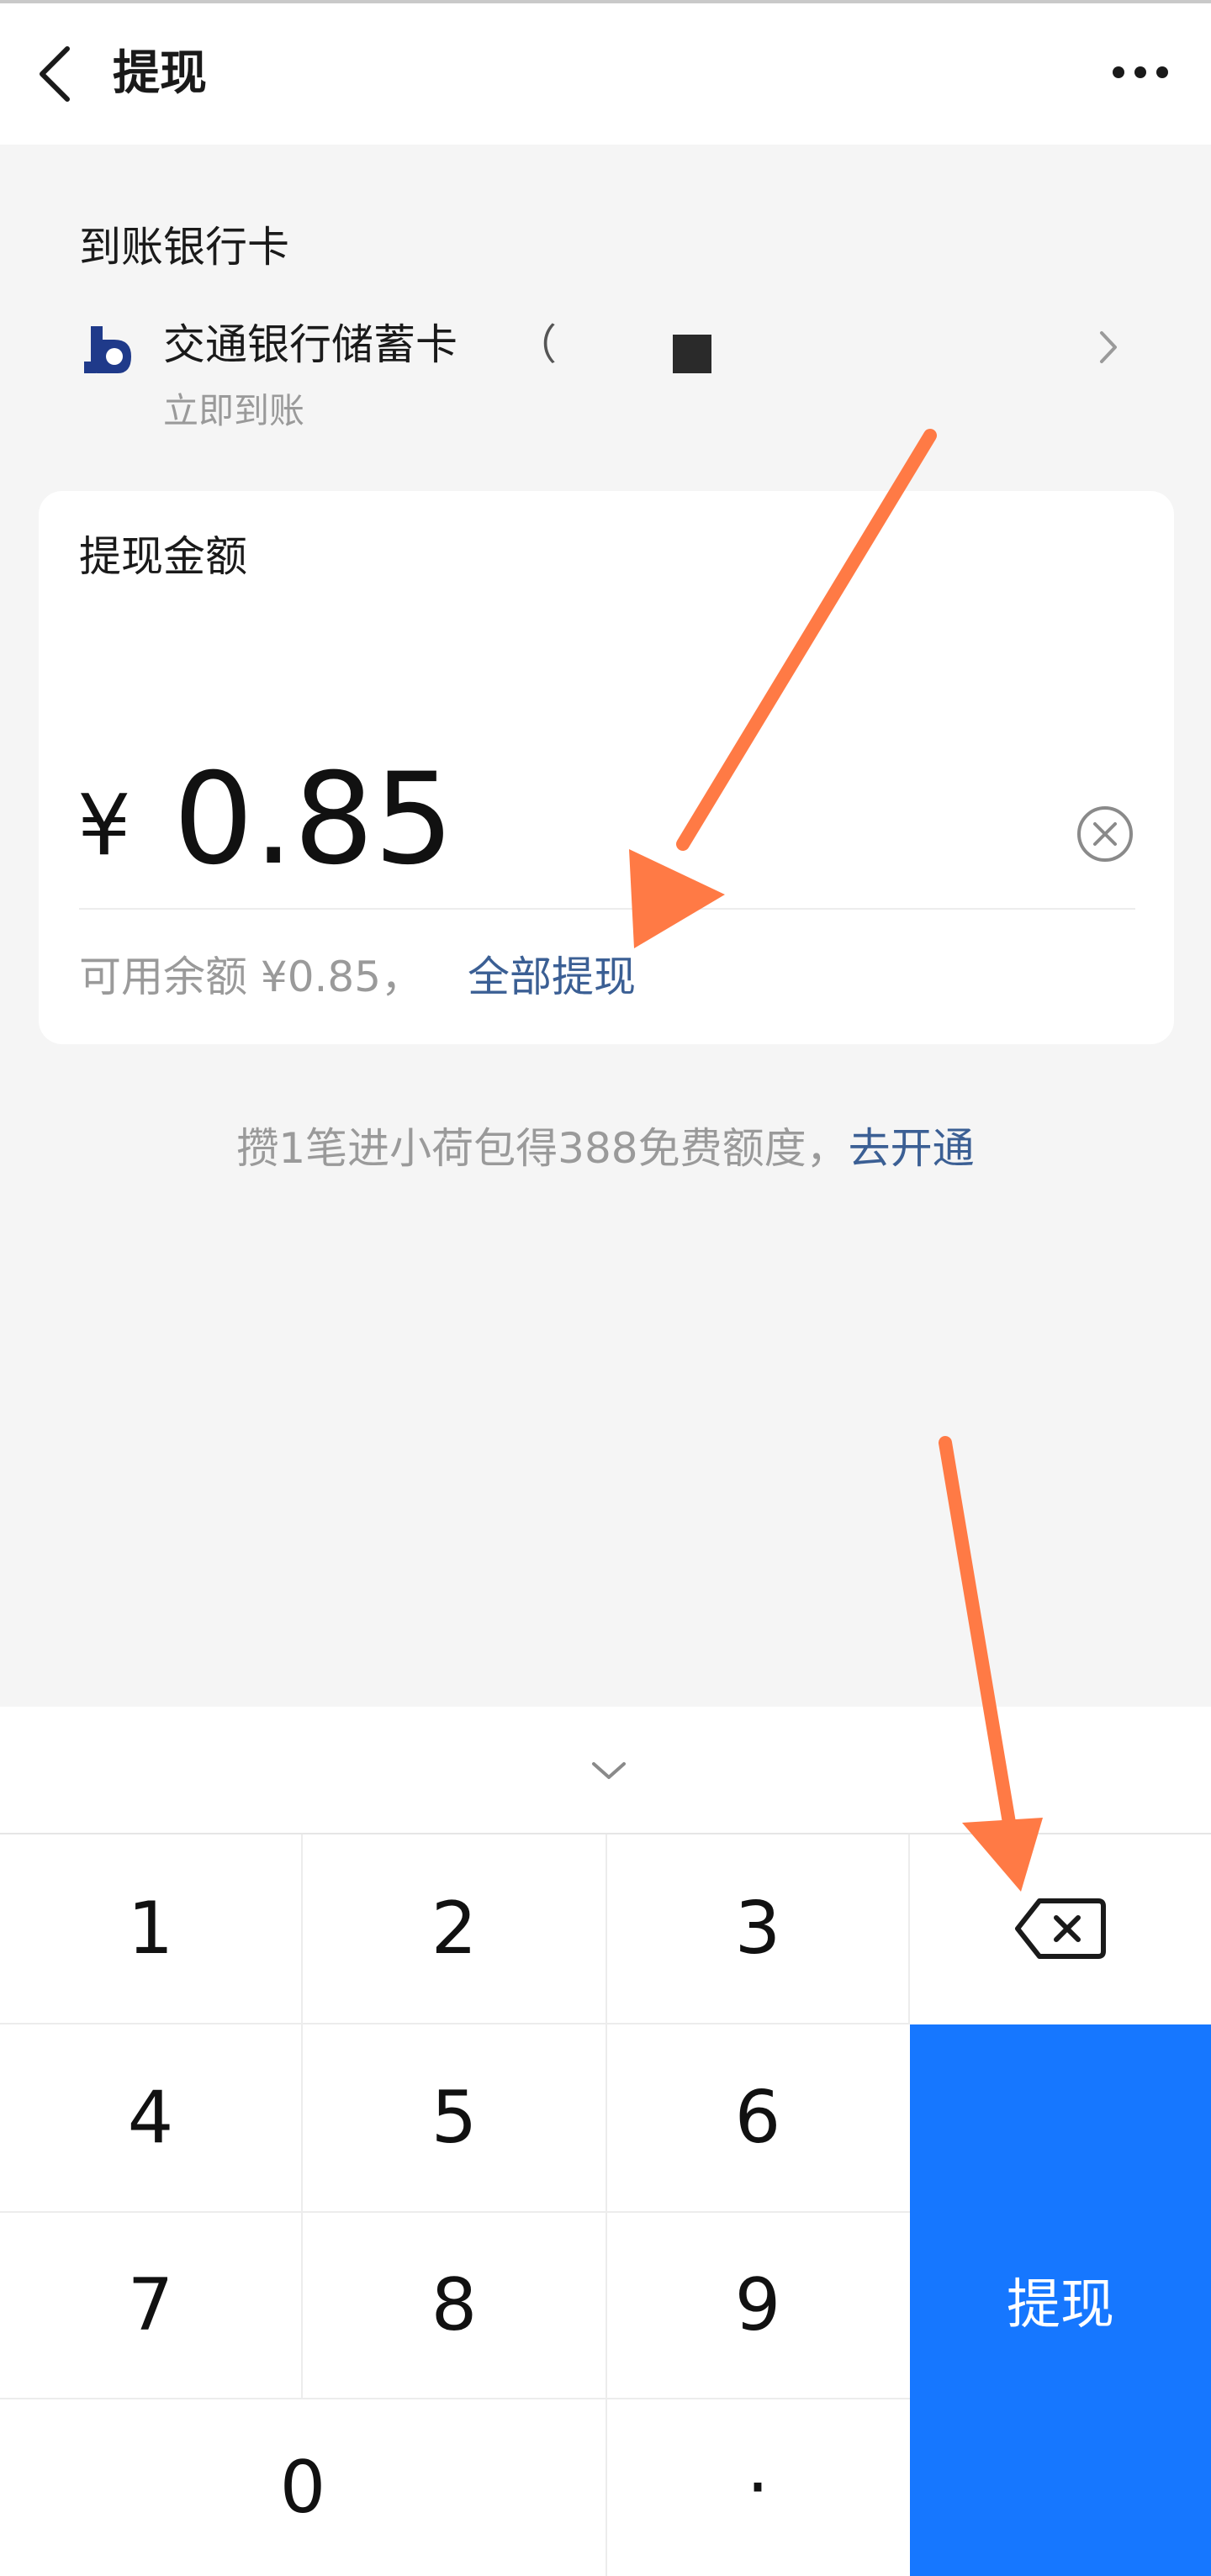  What do you see at coordinates (757, 2305) in the screenshot?
I see `key-9: 9` at bounding box center [757, 2305].